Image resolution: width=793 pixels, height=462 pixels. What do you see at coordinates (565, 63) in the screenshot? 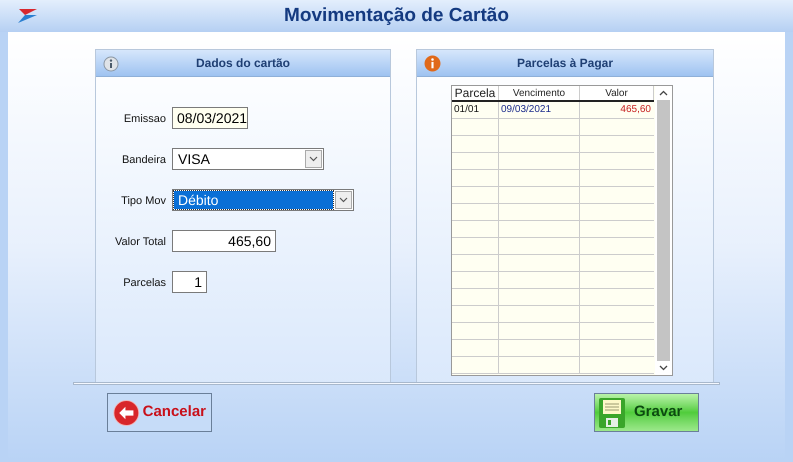
I see `panel-title: Parcelas à Pagar` at bounding box center [565, 63].